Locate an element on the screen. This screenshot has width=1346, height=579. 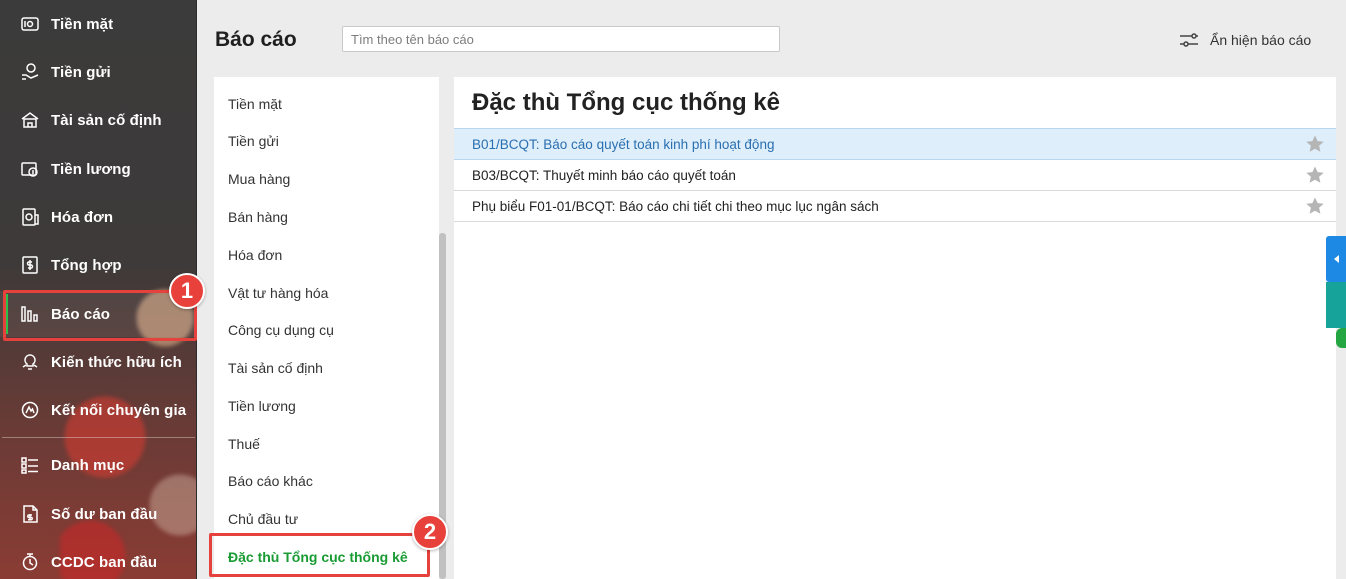
category-item-investor: Chủ đầu tư is located at coordinates (263, 519).